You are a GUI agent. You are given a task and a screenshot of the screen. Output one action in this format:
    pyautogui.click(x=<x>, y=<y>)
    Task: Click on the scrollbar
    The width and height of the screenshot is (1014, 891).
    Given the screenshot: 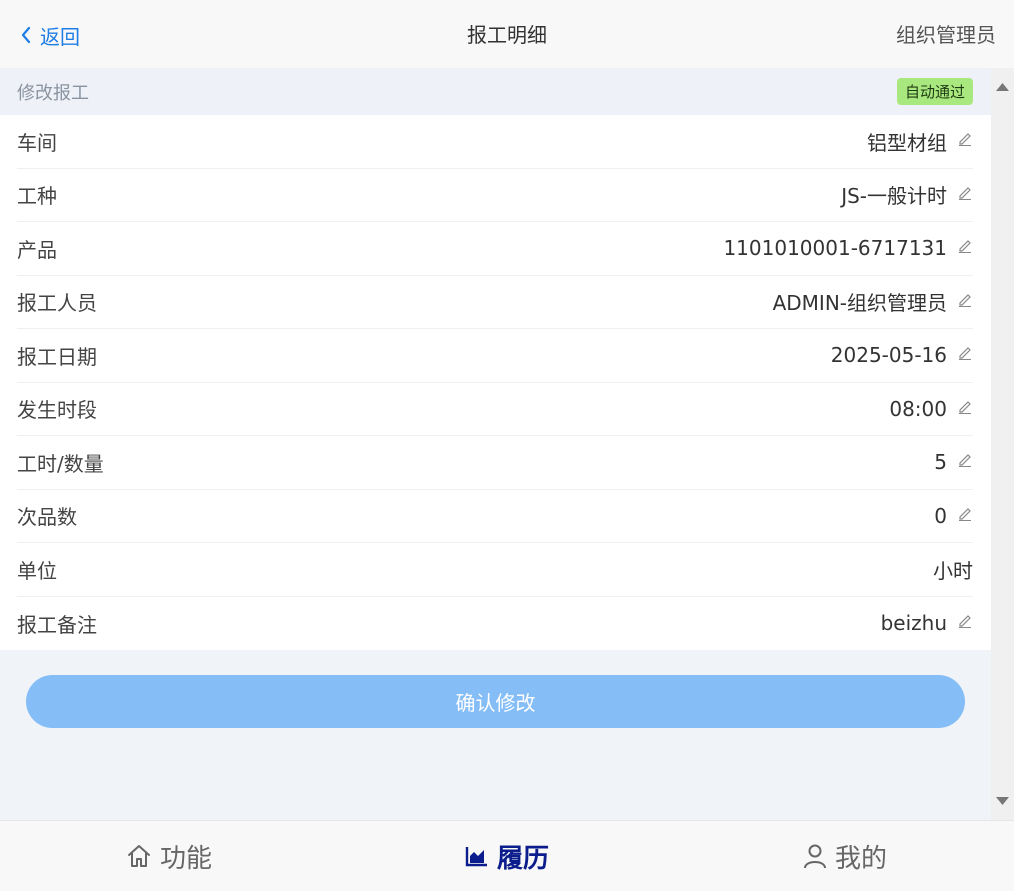 What is the action you would take?
    pyautogui.click(x=1002, y=444)
    